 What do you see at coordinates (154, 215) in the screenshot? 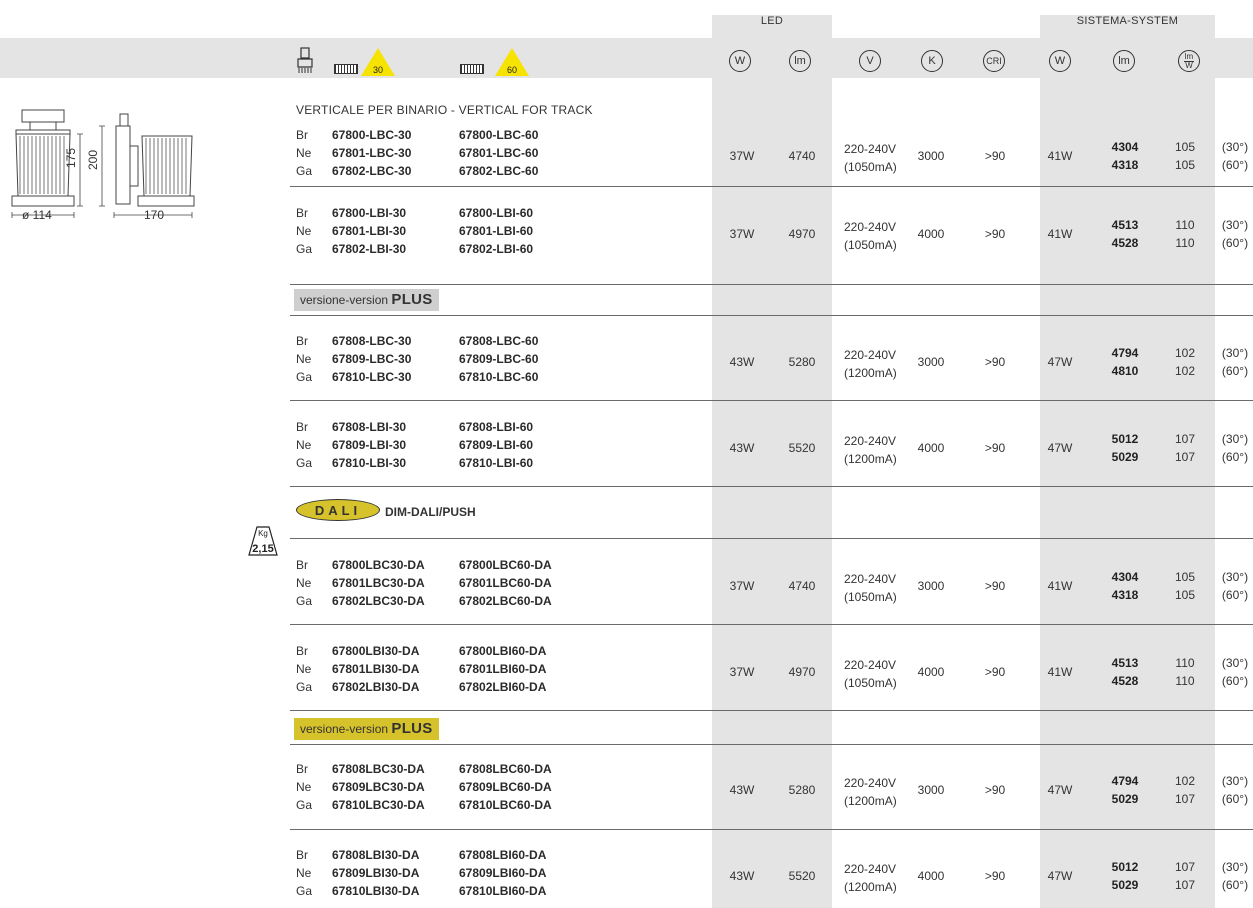
I see `dim-170: 170` at bounding box center [154, 215].